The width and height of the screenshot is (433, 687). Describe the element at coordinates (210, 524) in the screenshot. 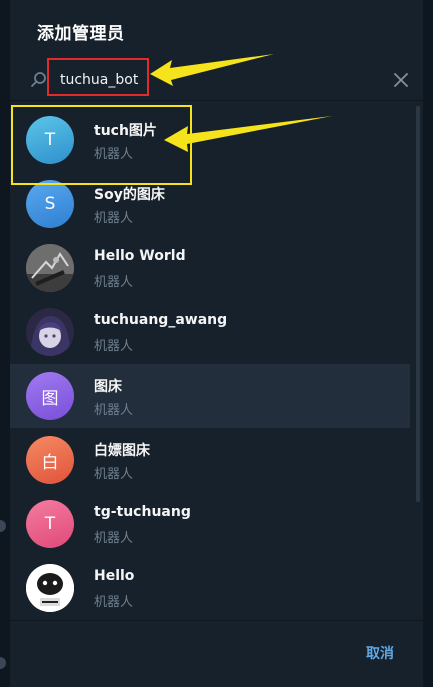

I see `list-item: T tg-tuchuang 机器人` at that location.